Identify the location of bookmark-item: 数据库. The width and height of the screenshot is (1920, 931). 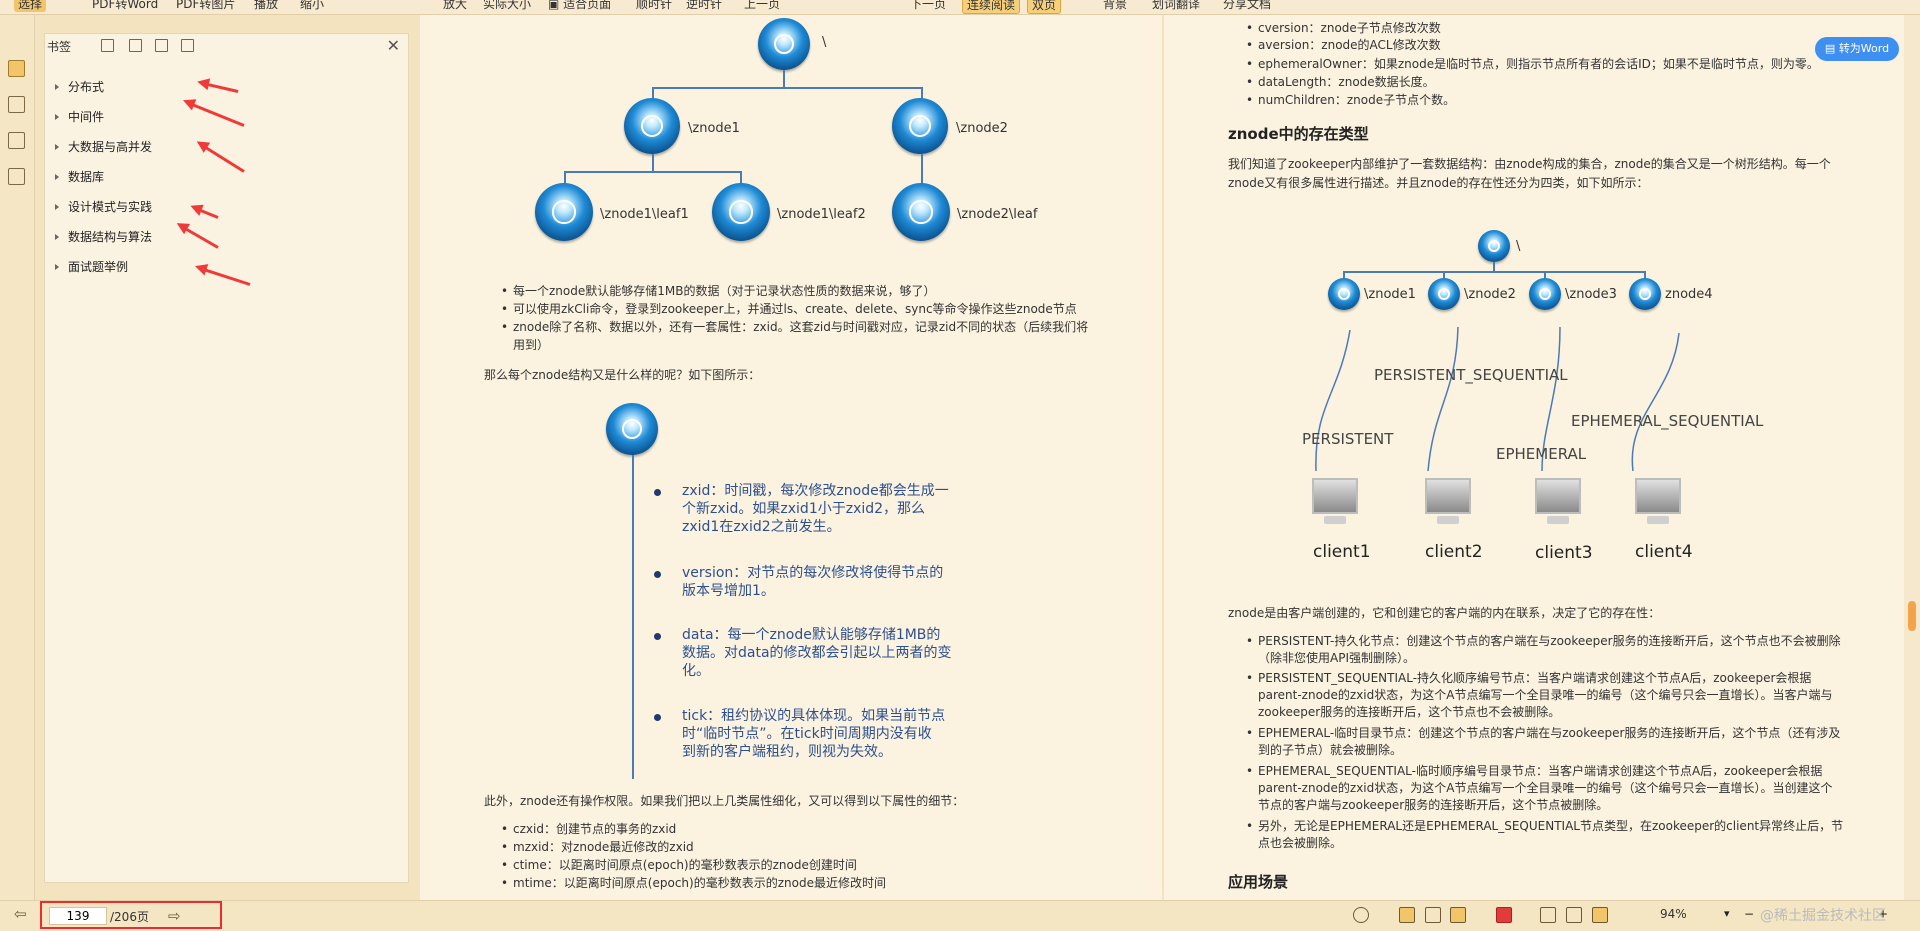
(79, 176).